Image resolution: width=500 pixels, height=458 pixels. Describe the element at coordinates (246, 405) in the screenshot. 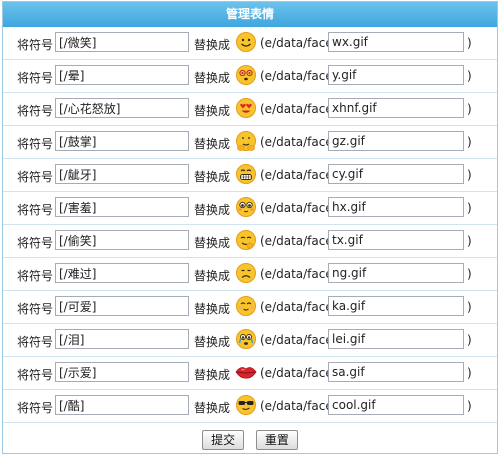

I see `cool-sunglasses-icon` at that location.